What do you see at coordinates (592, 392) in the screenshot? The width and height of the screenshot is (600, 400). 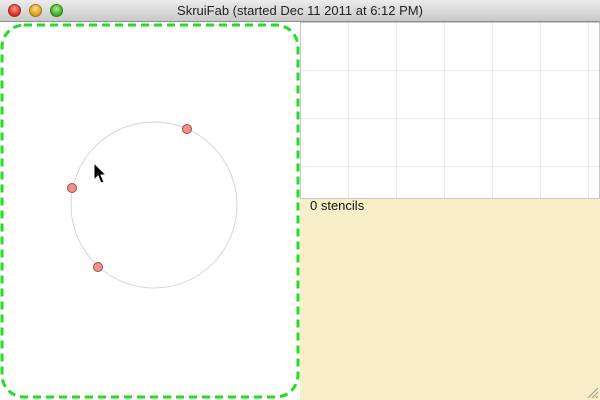 I see `resize-grip-icon` at bounding box center [592, 392].